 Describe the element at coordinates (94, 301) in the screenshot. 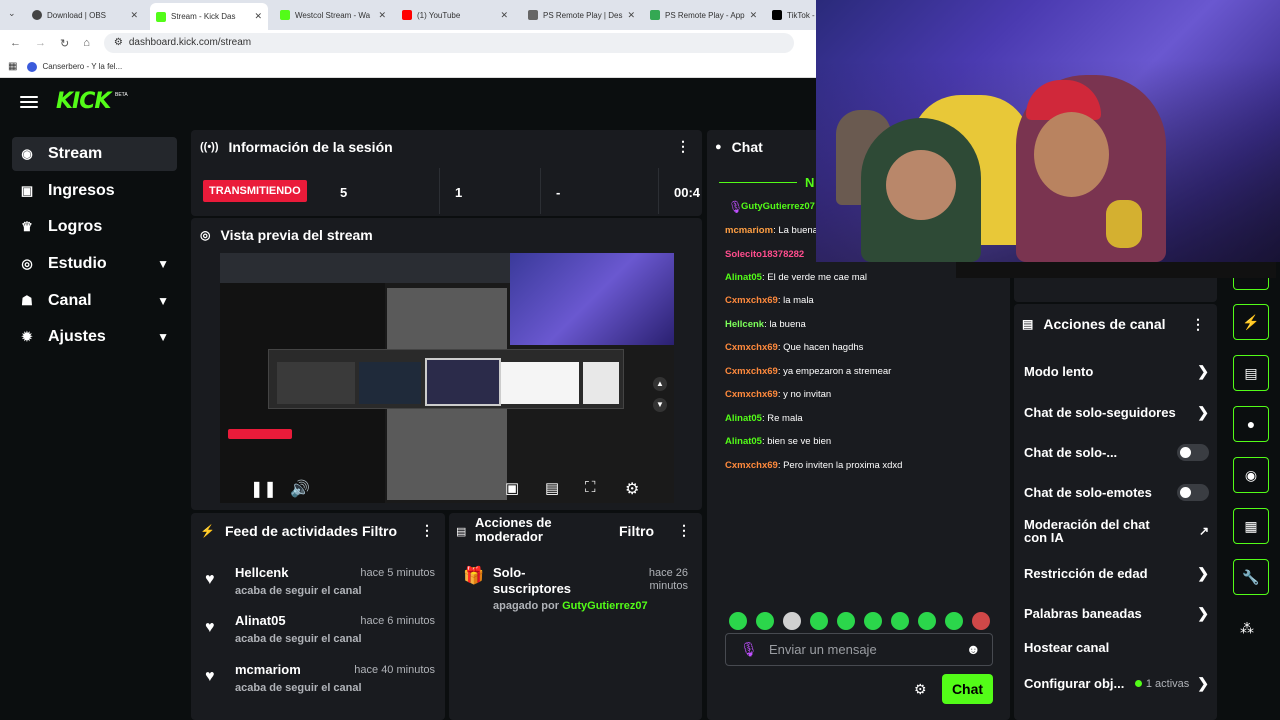

I see `sidebar-item-canal: ☗ Canal ▼` at that location.